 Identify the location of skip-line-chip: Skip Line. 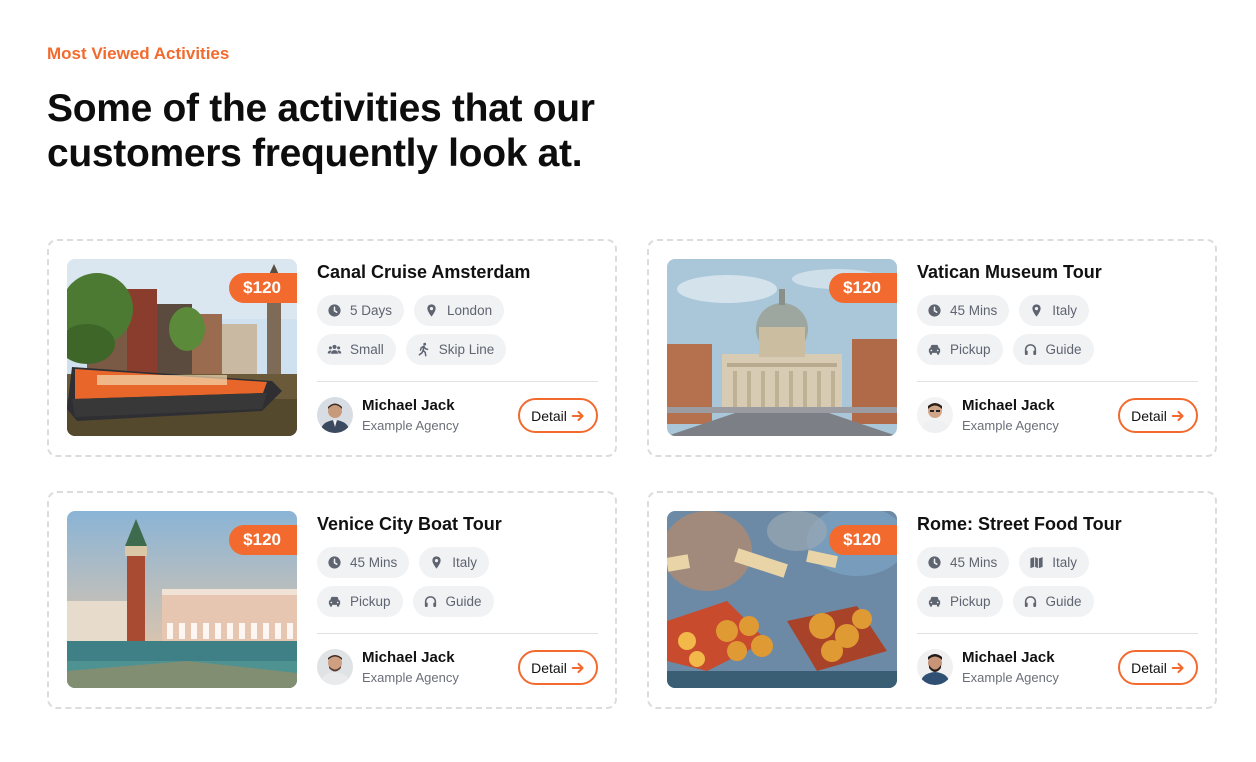
(456, 349).